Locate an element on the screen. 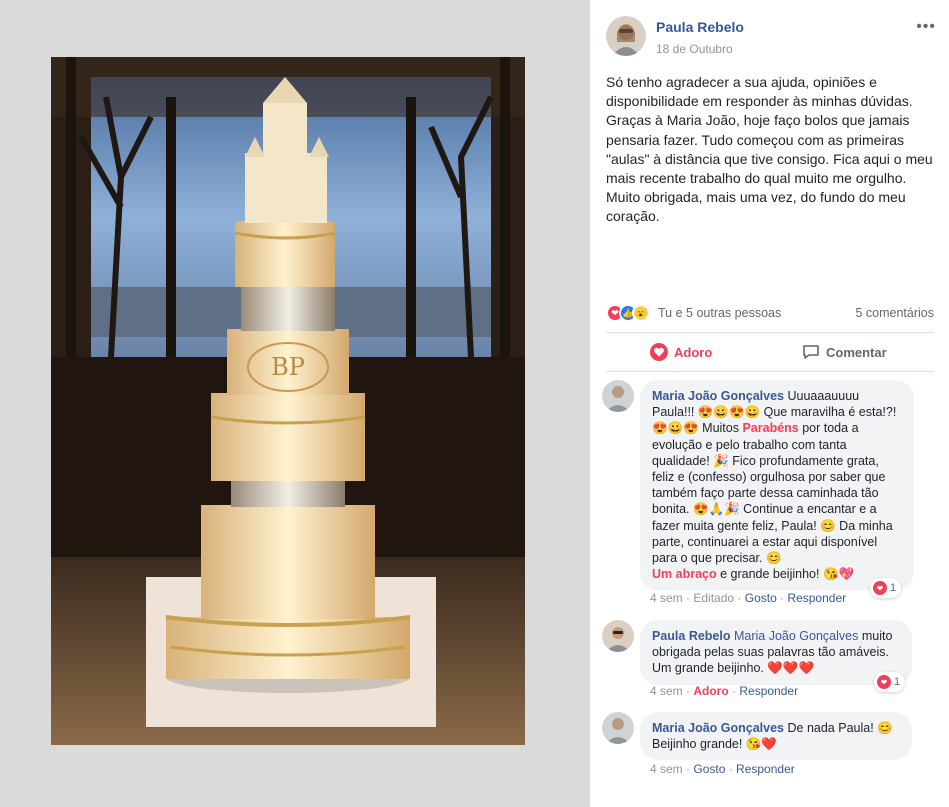 The width and height of the screenshot is (949, 807). comment-button-label: Comentar is located at coordinates (856, 352).